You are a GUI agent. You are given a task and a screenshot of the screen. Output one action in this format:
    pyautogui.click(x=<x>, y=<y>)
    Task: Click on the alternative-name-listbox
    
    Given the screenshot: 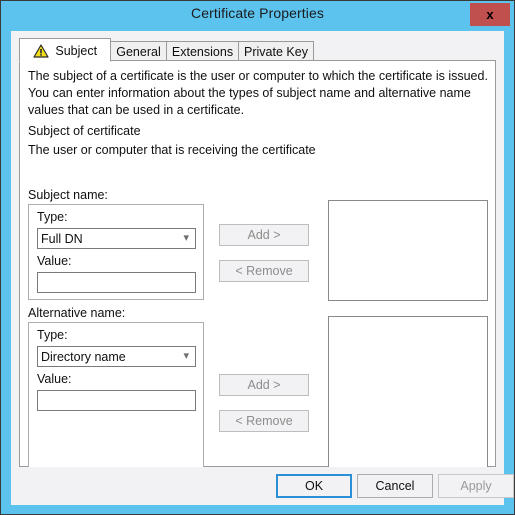 What is the action you would take?
    pyautogui.click(x=408, y=400)
    